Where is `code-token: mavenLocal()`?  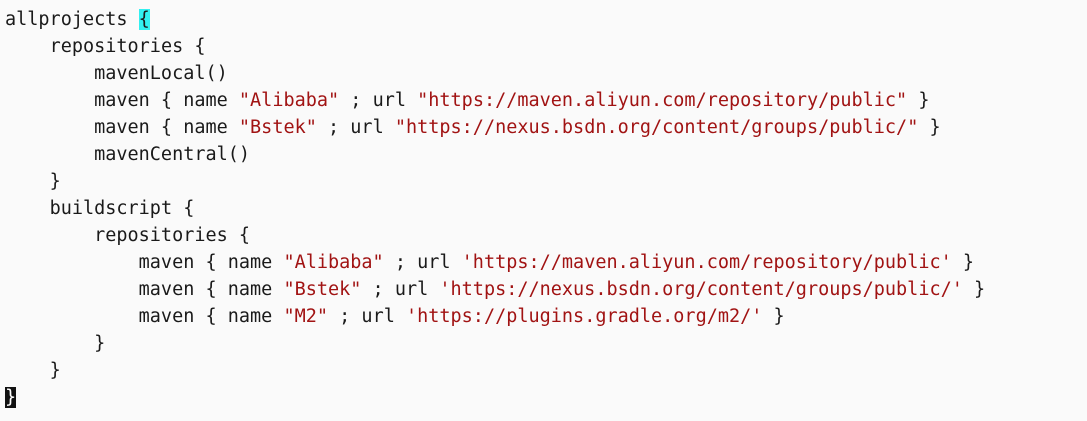 code-token: mavenLocal() is located at coordinates (161, 73).